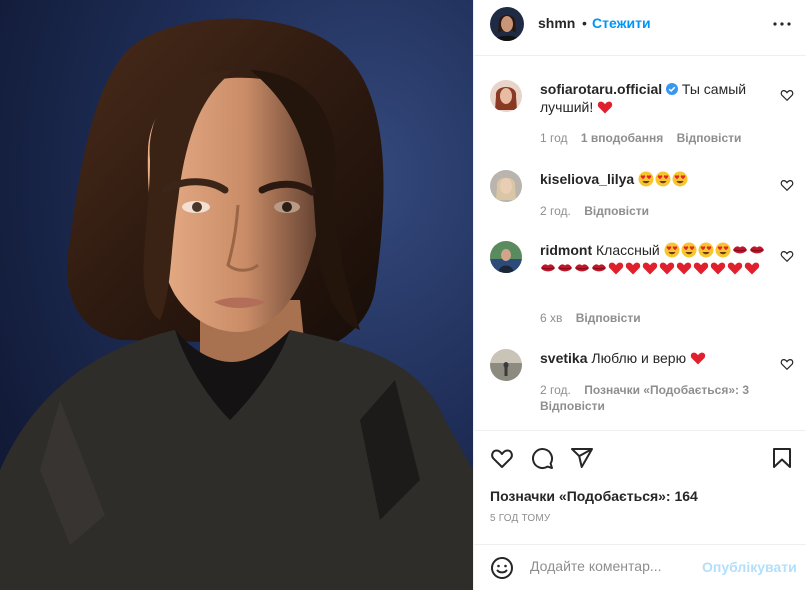  Describe the element at coordinates (666, 390) in the screenshot. I see `comment-likes: Позначки «Подобається»: 3` at that location.